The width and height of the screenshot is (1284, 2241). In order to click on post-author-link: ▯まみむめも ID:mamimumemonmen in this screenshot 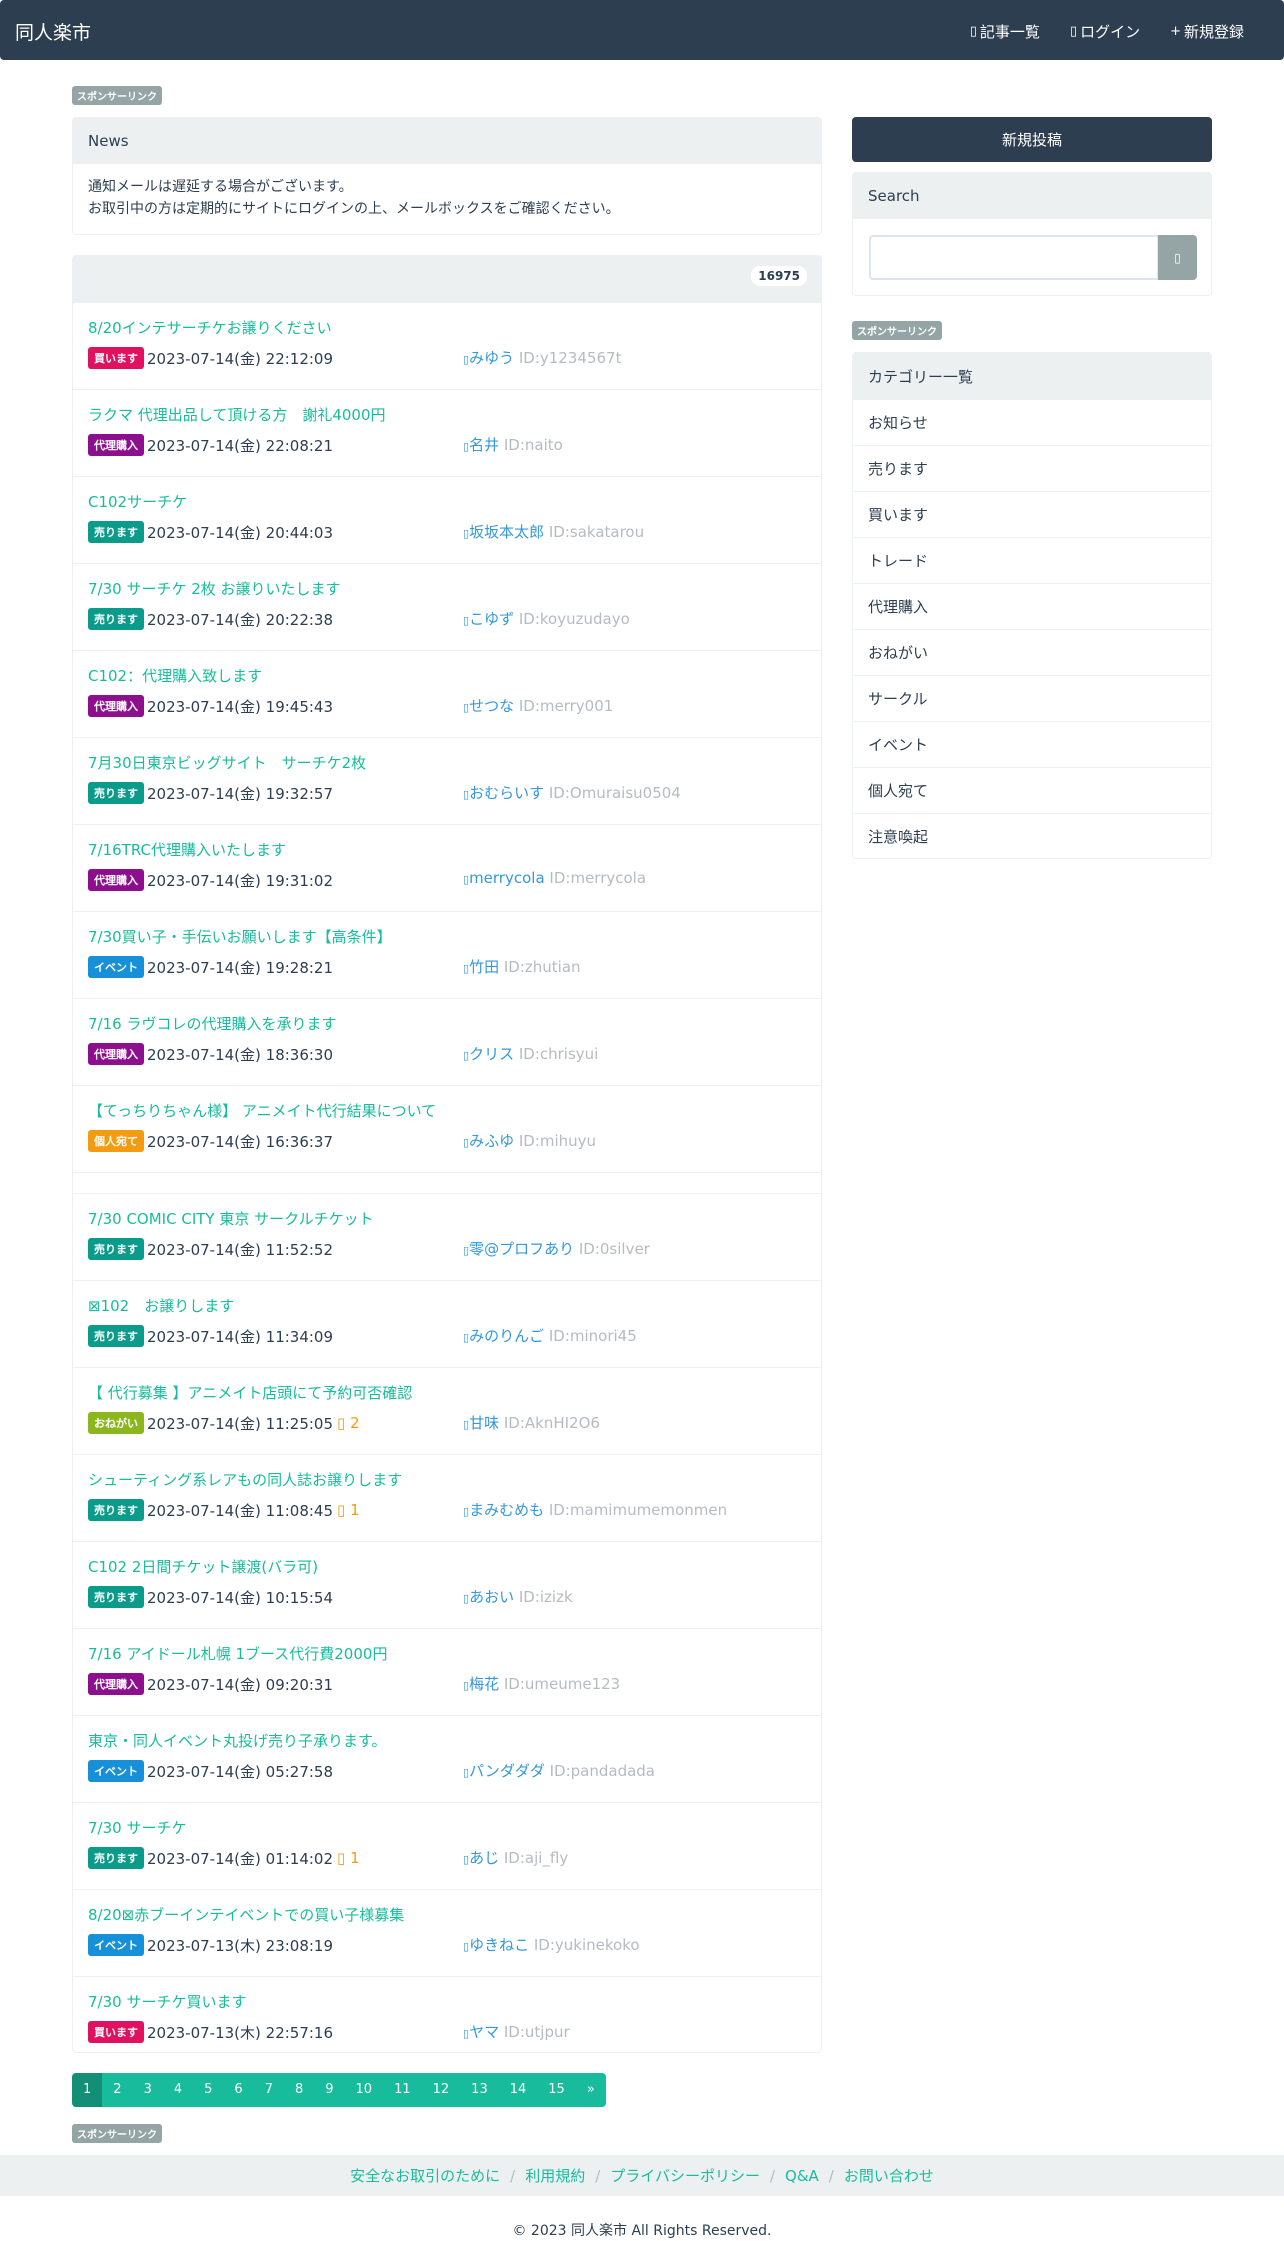, I will do `click(595, 1509)`.